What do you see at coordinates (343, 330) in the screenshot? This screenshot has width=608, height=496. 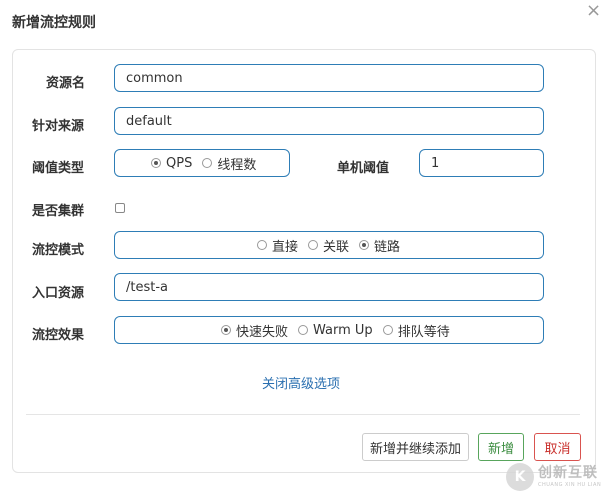 I see `behavior-option-label: Warm Up` at bounding box center [343, 330].